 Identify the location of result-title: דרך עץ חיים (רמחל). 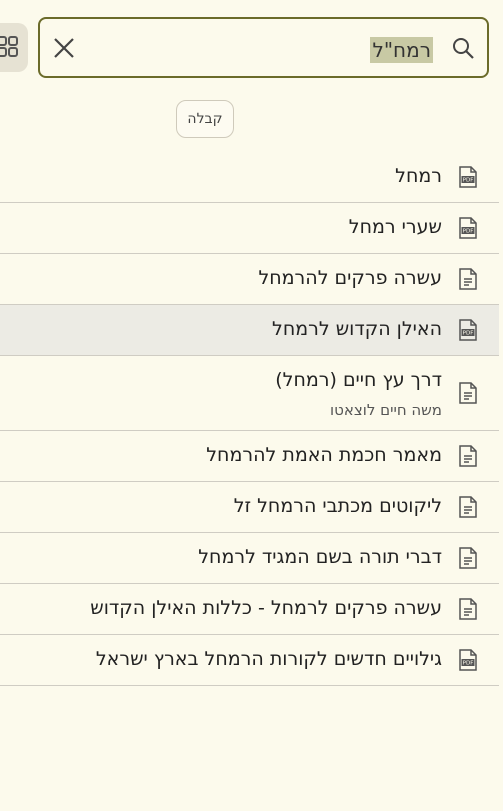
(358, 380).